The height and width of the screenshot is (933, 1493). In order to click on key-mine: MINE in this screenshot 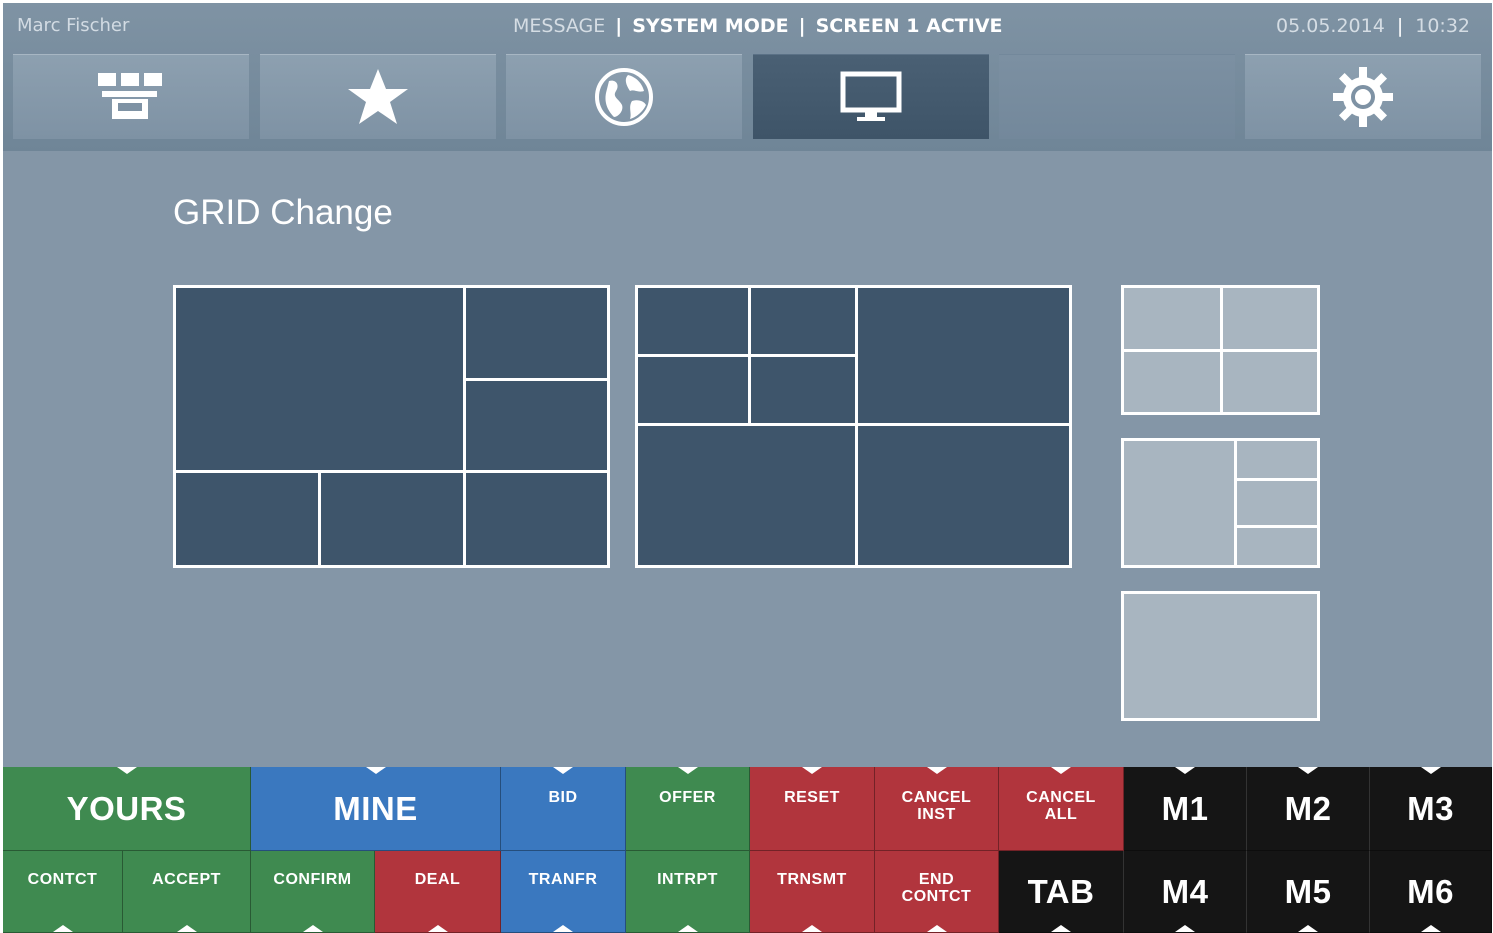, I will do `click(376, 809)`.